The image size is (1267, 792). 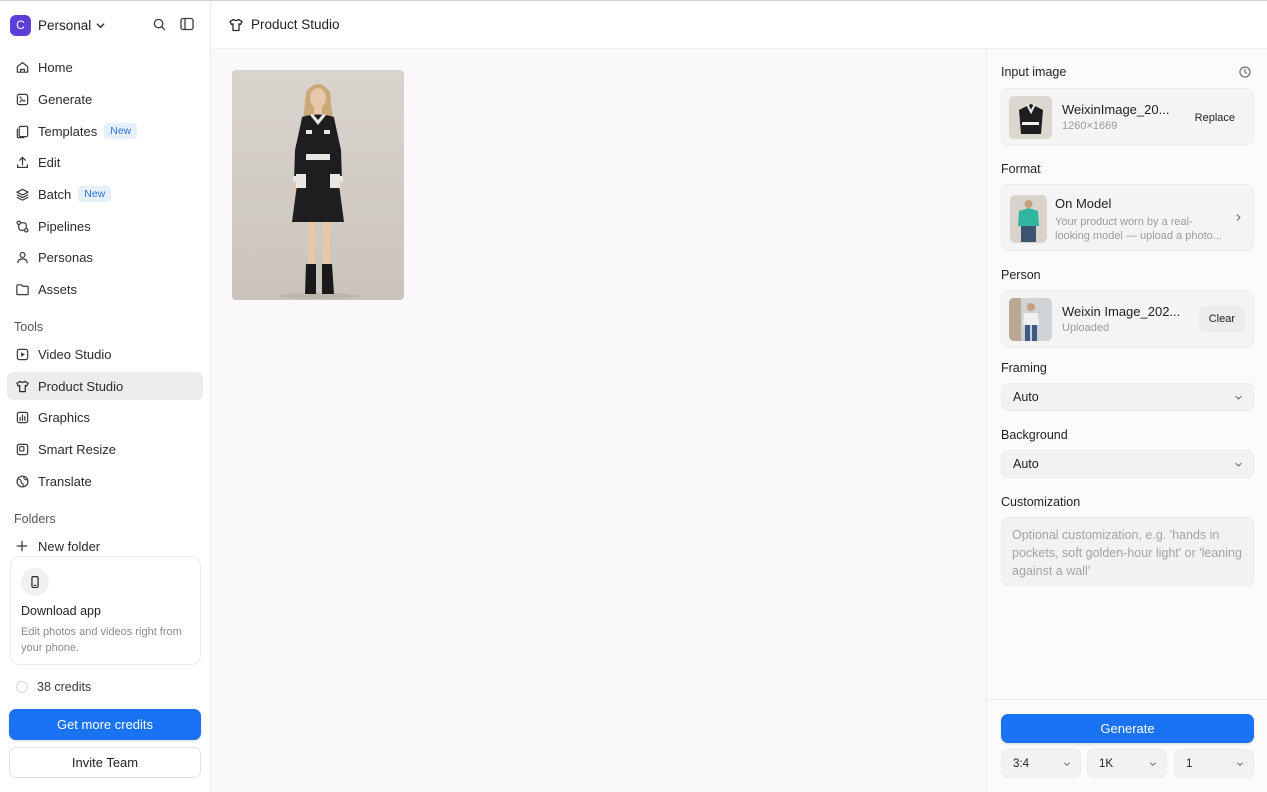 I want to click on sidebar-item-graphics: Graphics, so click(x=105, y=417).